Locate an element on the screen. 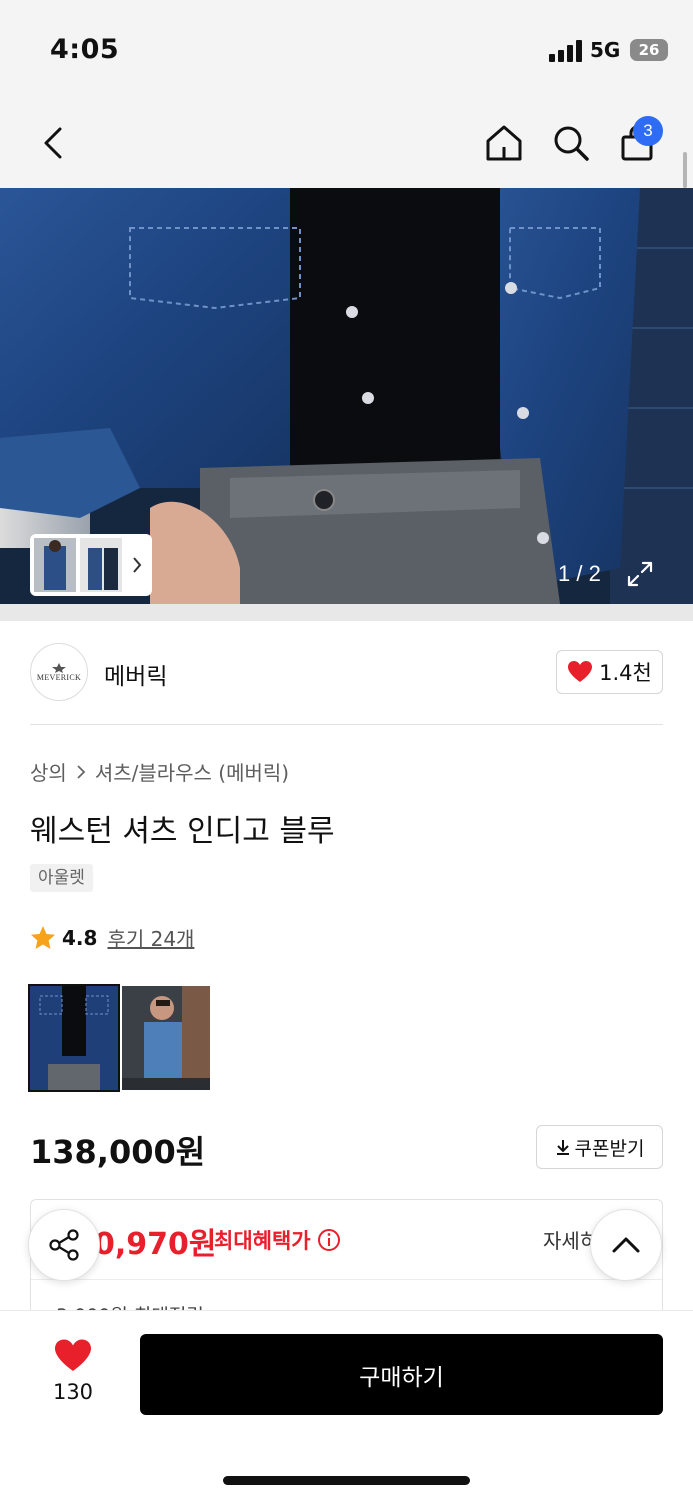 This screenshot has width=693, height=1500. status-time: 4:05 is located at coordinates (85, 49).